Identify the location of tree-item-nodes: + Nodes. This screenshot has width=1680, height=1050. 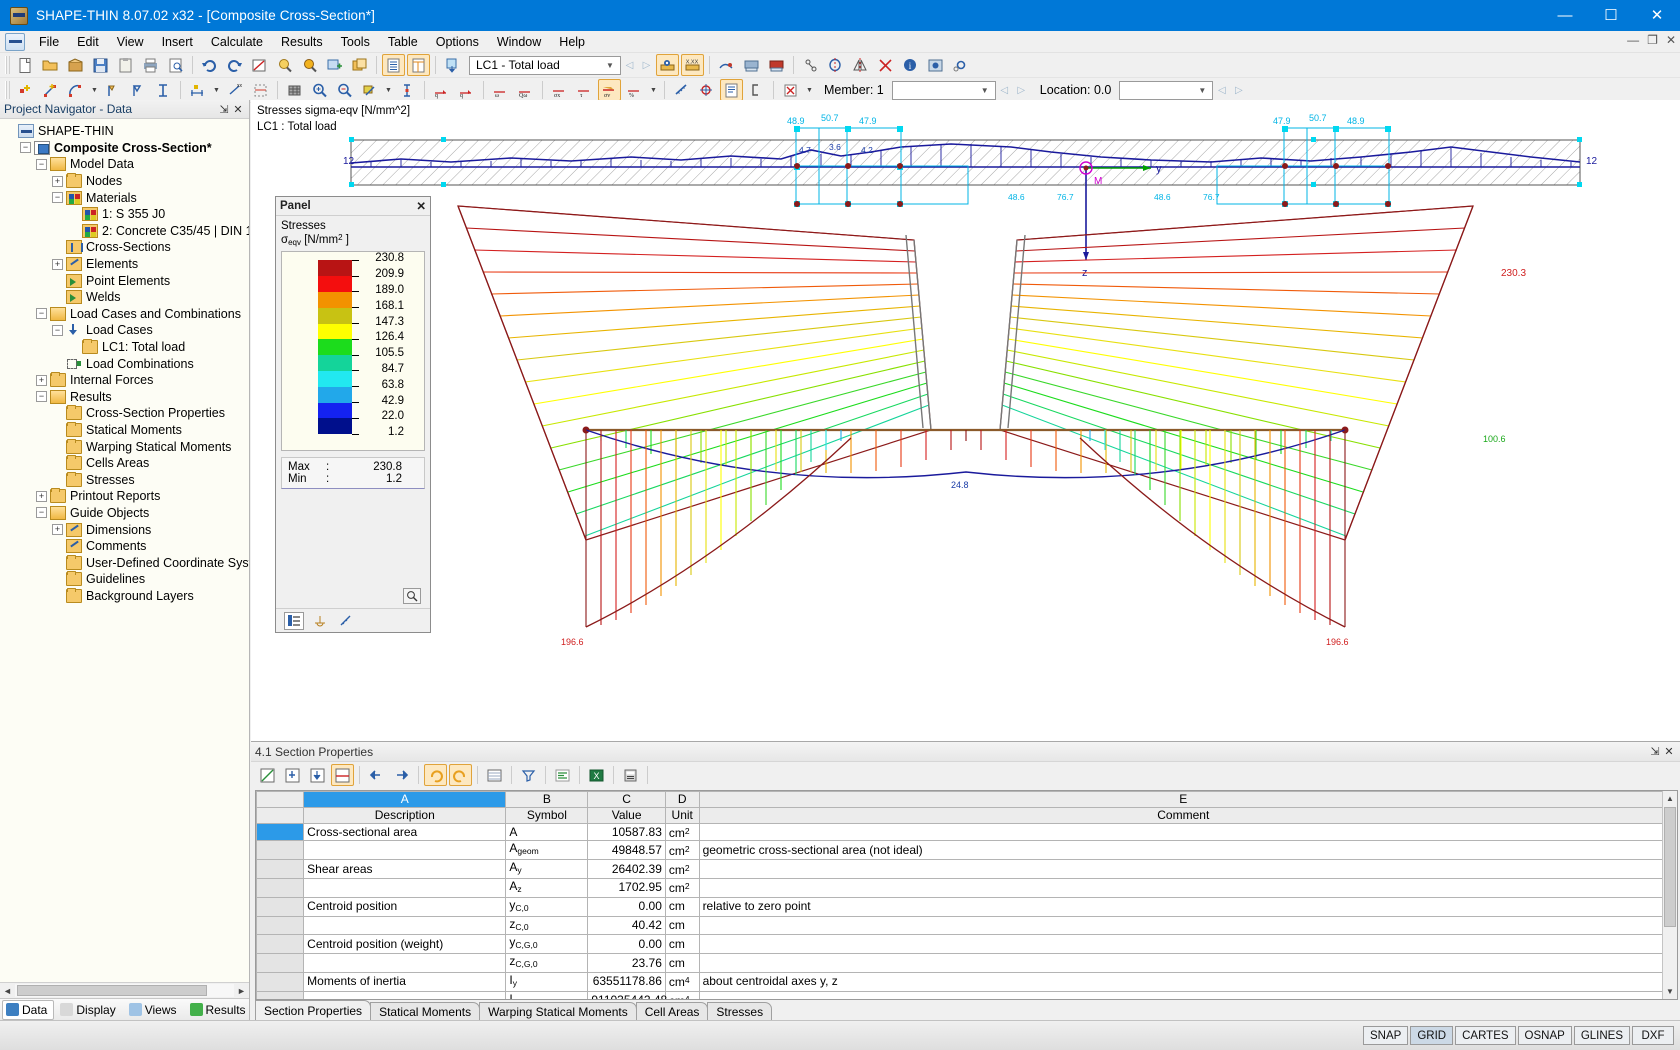
(126, 181).